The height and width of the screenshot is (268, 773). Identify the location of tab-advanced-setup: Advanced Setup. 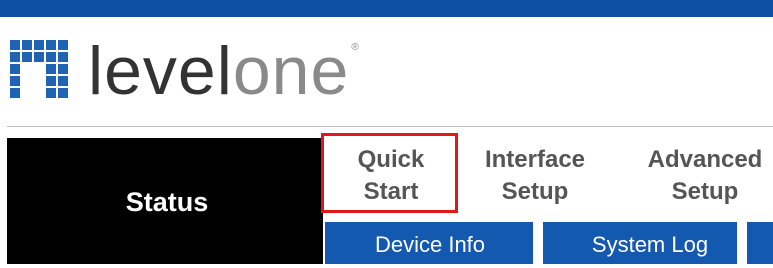
(701, 176).